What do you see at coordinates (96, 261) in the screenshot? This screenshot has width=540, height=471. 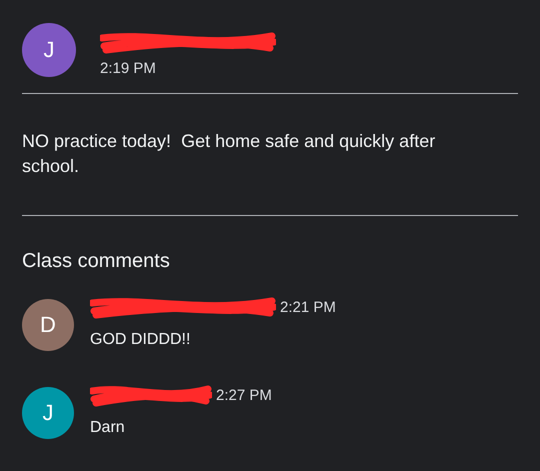 I see `comments-heading: Class comments` at bounding box center [96, 261].